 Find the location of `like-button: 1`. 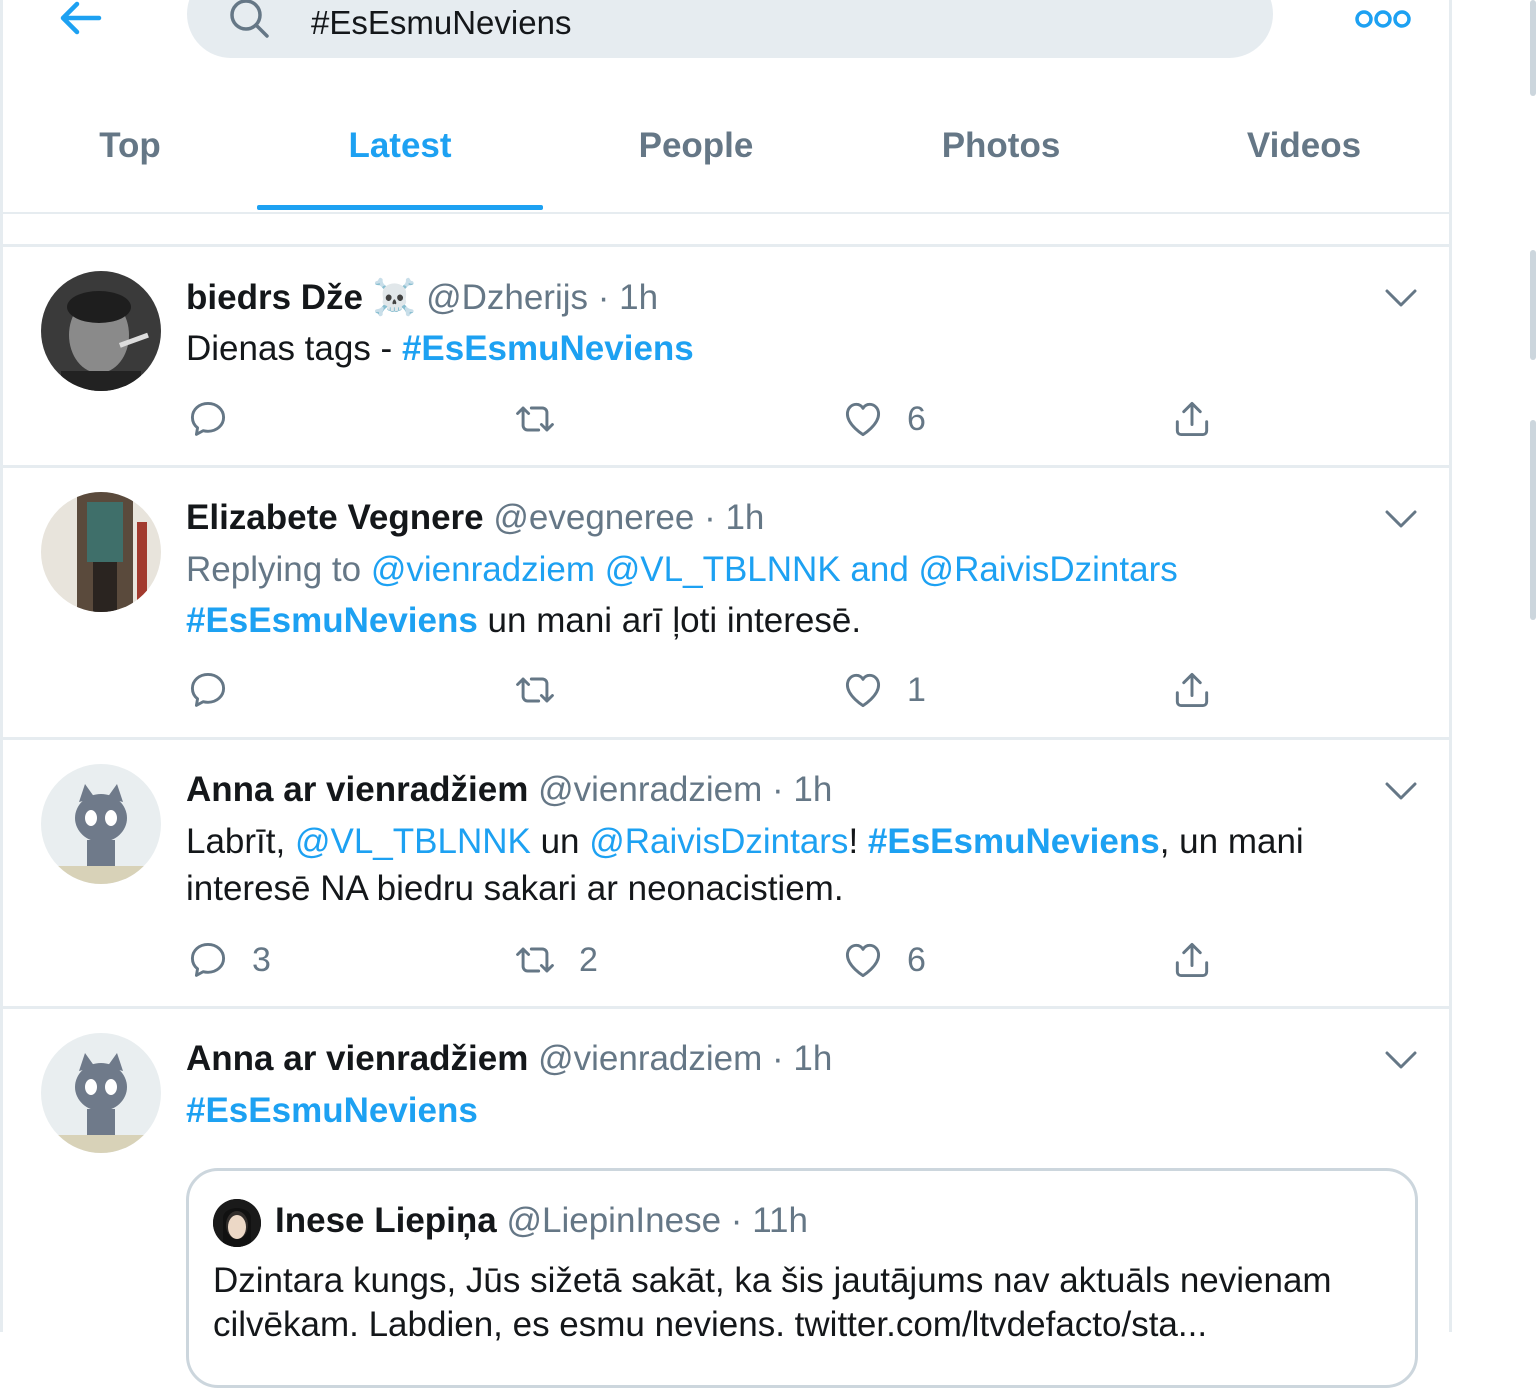

like-button: 1 is located at coordinates (883, 690).